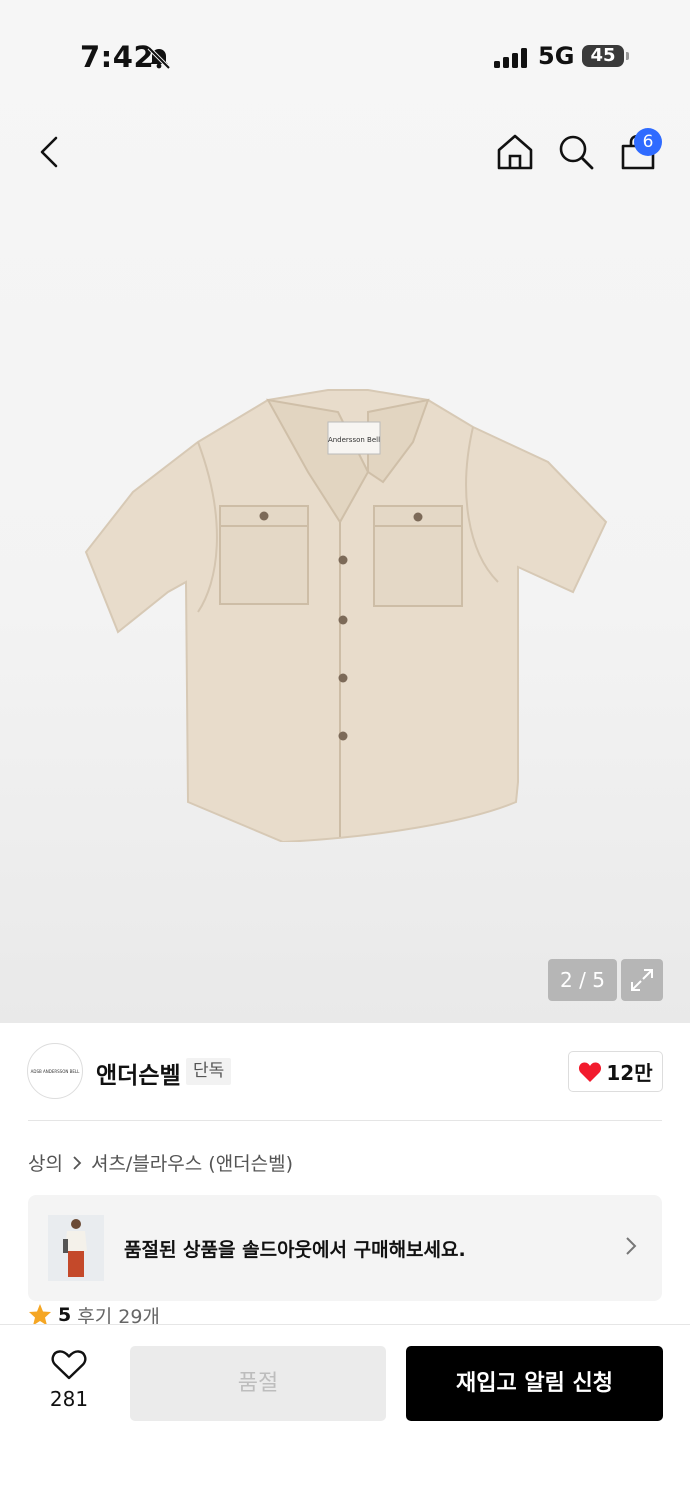 The image size is (690, 1500). What do you see at coordinates (345, 1120) in the screenshot?
I see `divider` at bounding box center [345, 1120].